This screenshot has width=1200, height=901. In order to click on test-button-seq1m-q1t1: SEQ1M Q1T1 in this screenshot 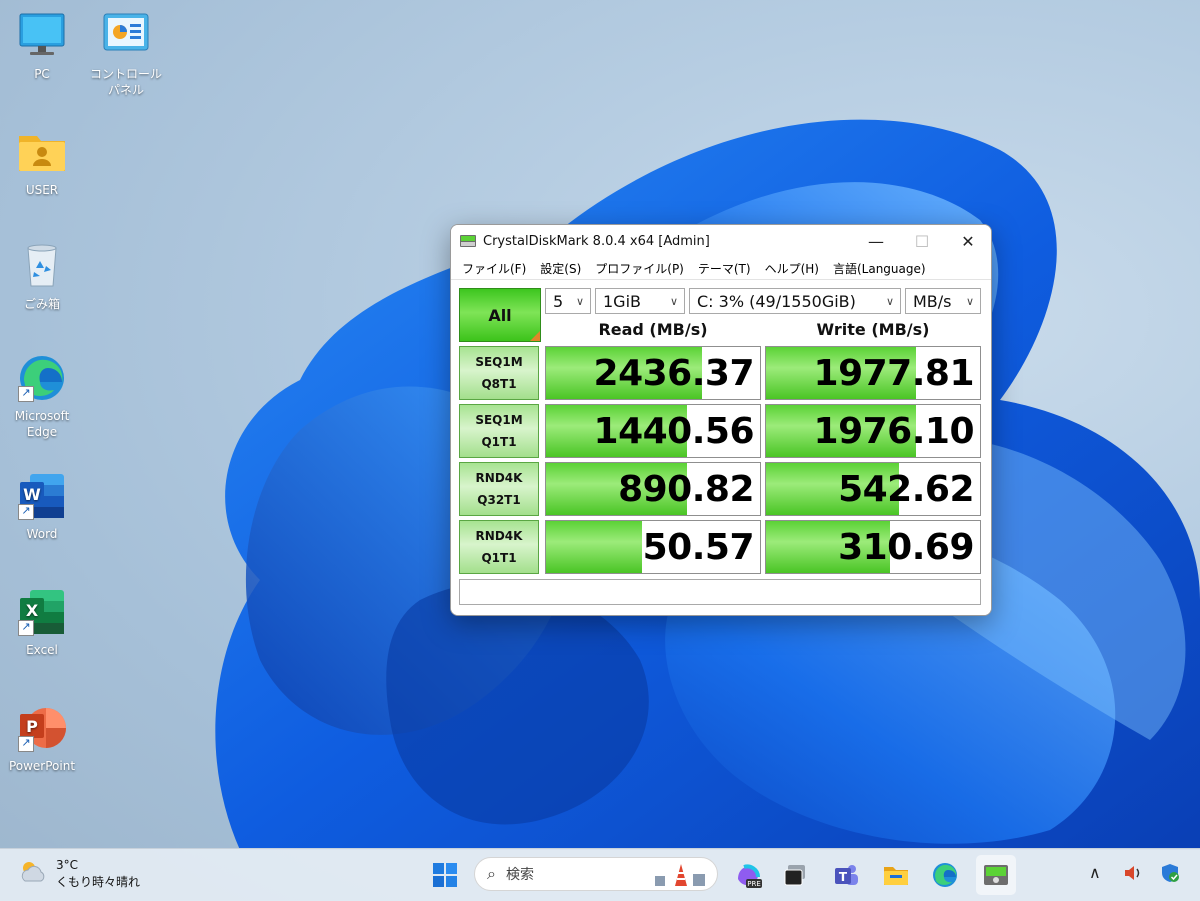, I will do `click(499, 431)`.